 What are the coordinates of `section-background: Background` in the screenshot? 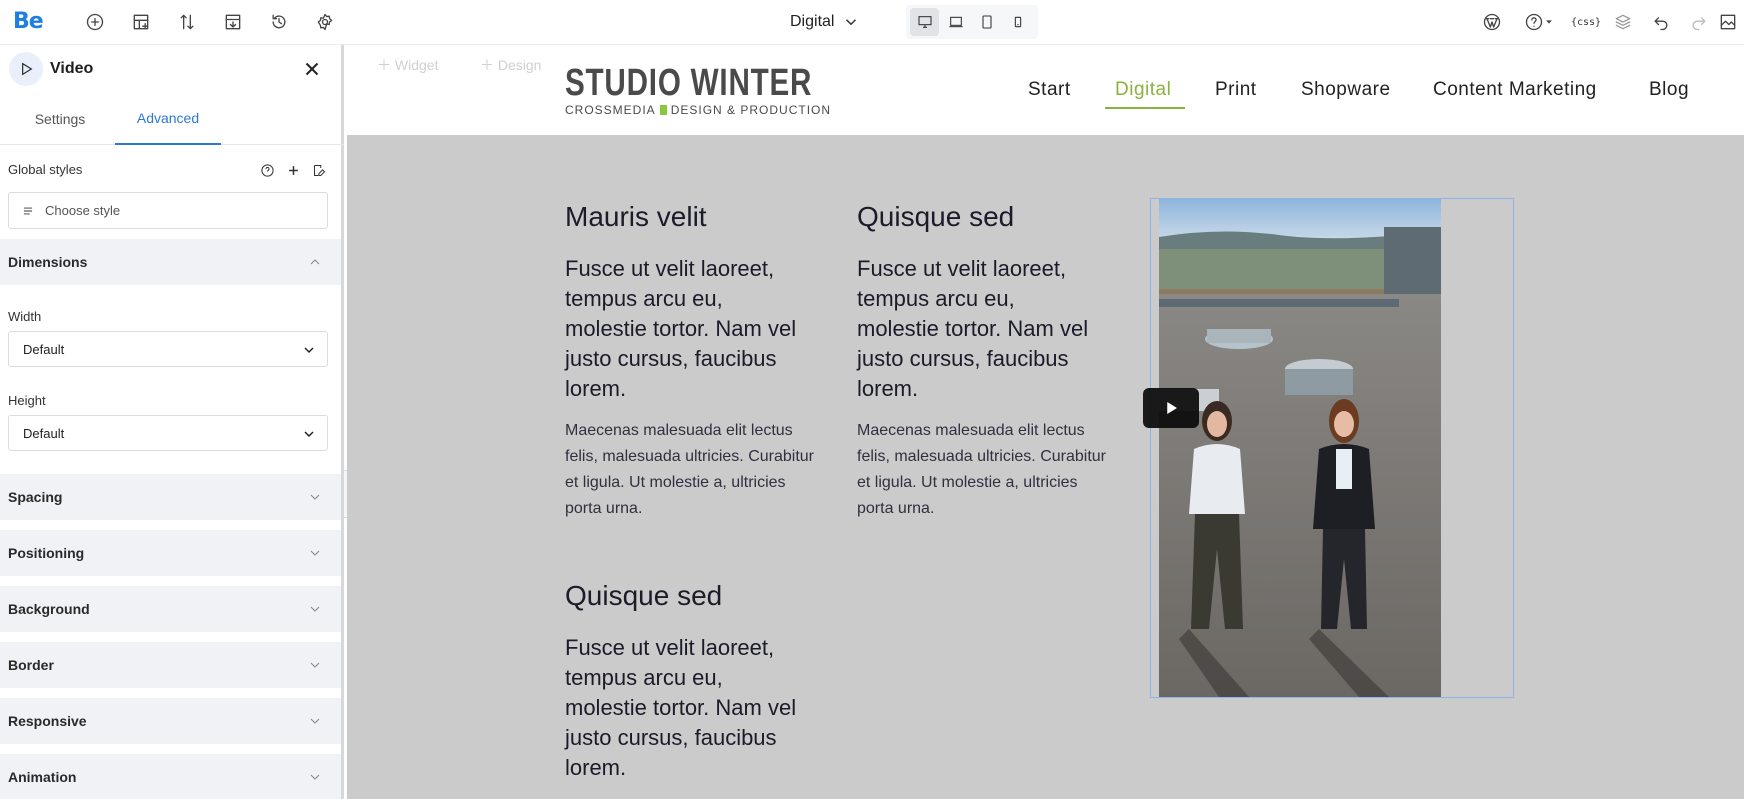 It's located at (170, 609).